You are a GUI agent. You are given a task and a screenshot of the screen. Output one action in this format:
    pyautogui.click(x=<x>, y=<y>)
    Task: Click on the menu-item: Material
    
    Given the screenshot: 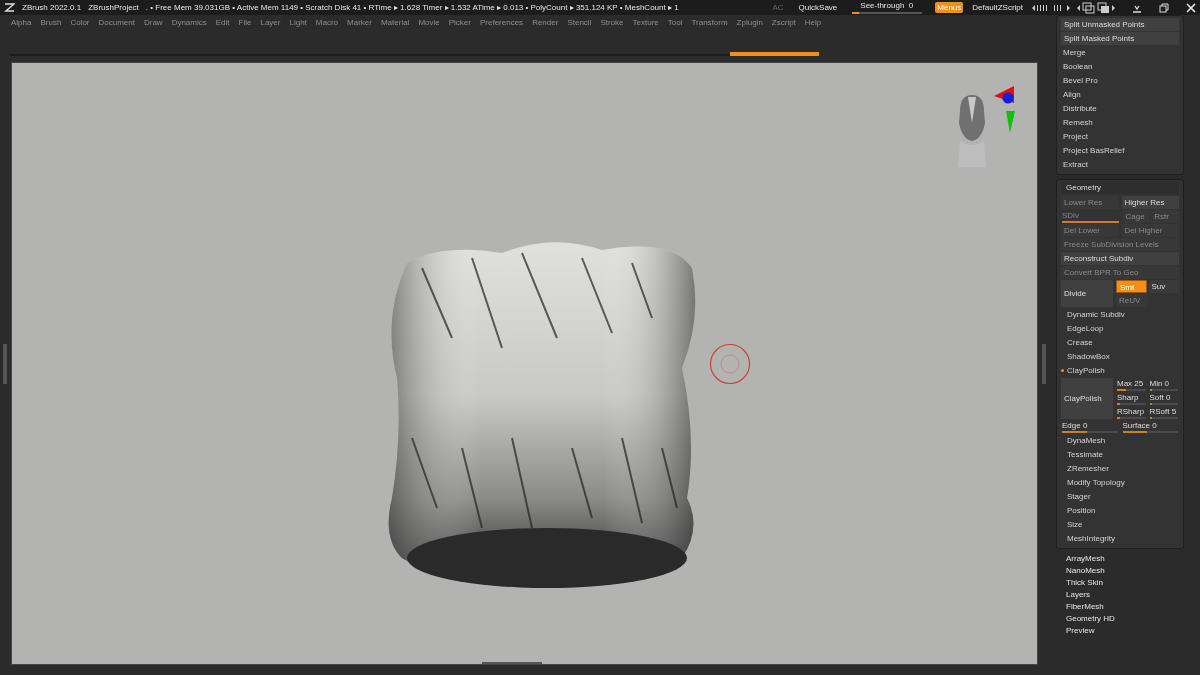 What is the action you would take?
    pyautogui.click(x=395, y=22)
    